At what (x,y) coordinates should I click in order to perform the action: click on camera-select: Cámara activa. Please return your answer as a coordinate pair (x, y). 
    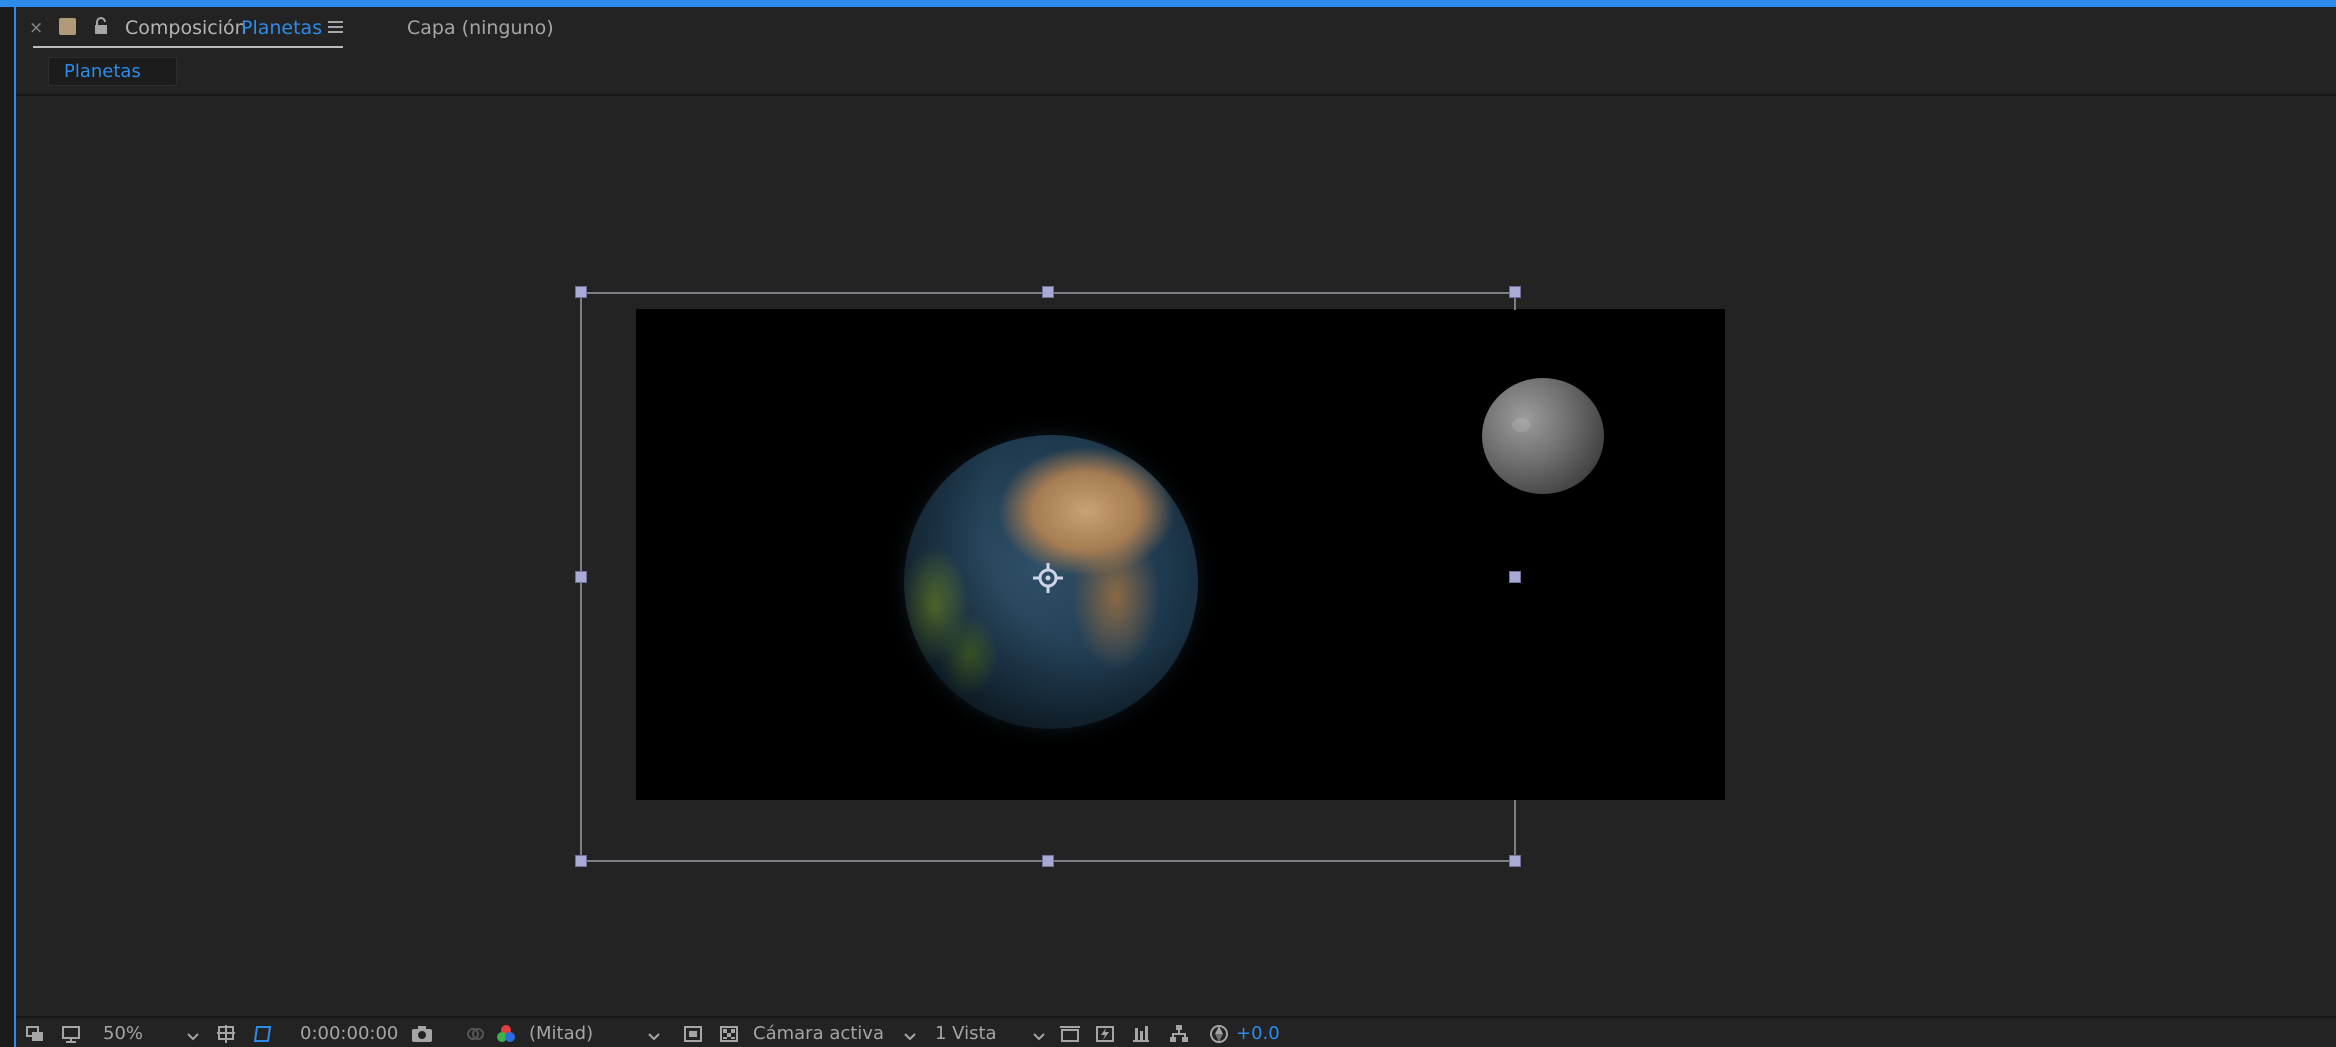
    Looking at the image, I should click on (818, 1032).